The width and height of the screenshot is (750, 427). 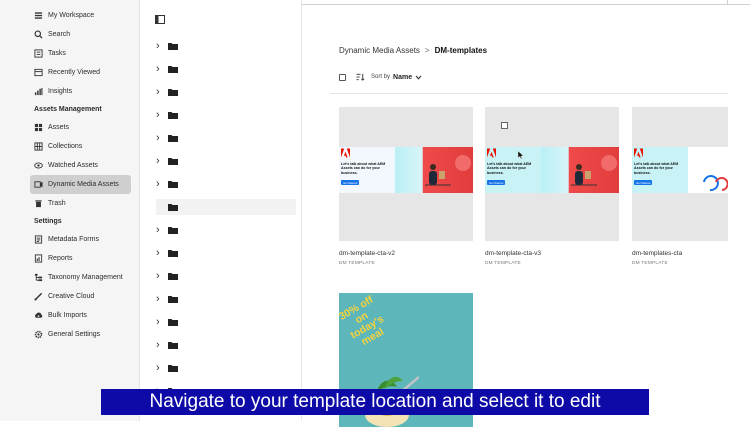 I want to click on breadcrumb-parent: Dynamic Media Assets, so click(x=379, y=50).